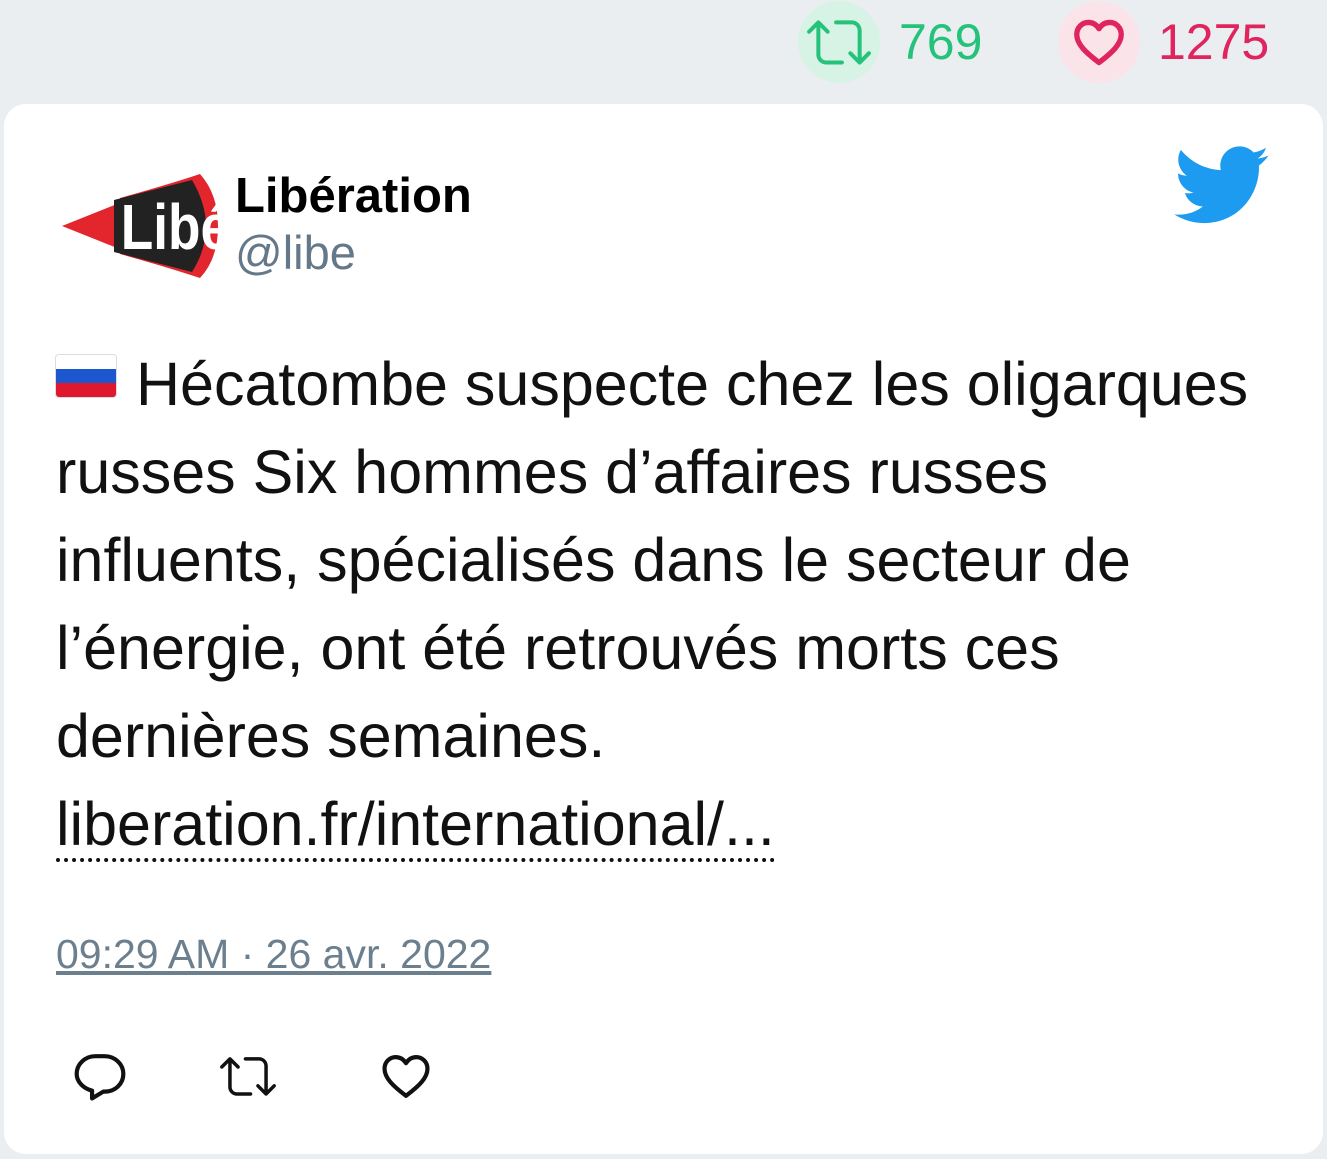  Describe the element at coordinates (172, 227) in the screenshot. I see `svg-text: Libé` at that location.